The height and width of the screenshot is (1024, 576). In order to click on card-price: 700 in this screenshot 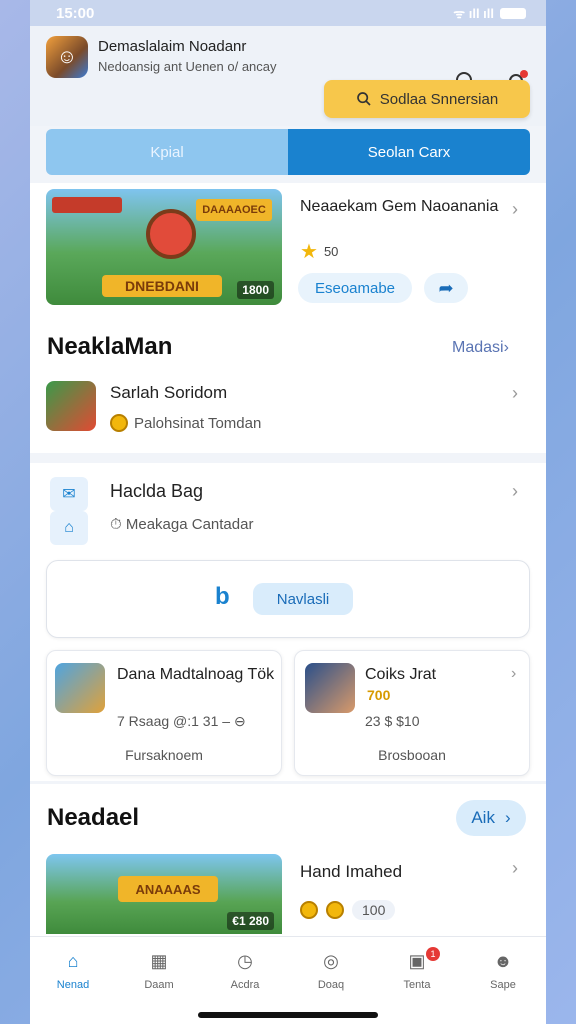, I will do `click(379, 695)`.